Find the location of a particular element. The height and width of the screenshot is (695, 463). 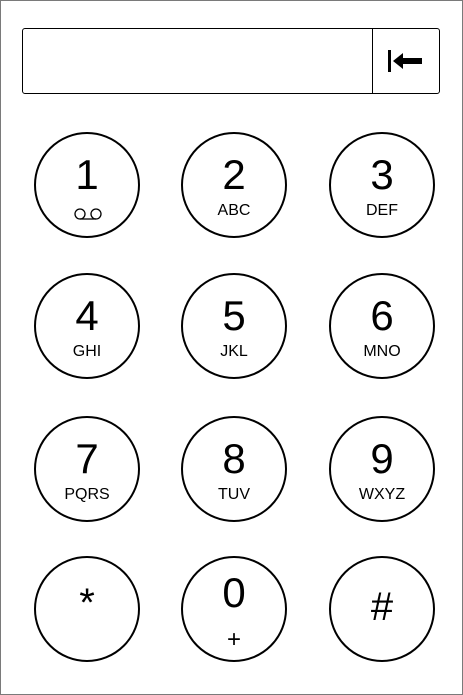

key-0: 0 + is located at coordinates (234, 609).